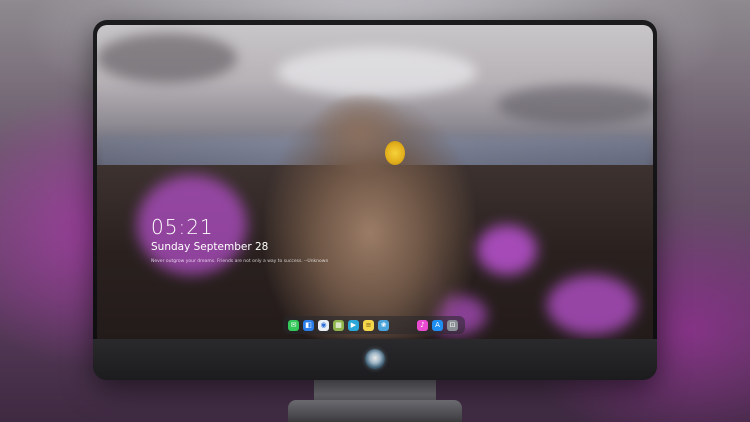 The image size is (750, 422). What do you see at coordinates (293, 325) in the screenshot?
I see `messages-icon: ✉` at bounding box center [293, 325].